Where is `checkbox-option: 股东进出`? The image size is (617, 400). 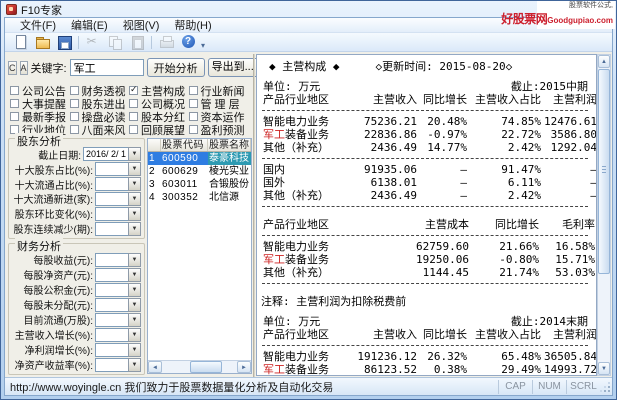
checkbox-option: 股东进出 is located at coordinates (99, 103).